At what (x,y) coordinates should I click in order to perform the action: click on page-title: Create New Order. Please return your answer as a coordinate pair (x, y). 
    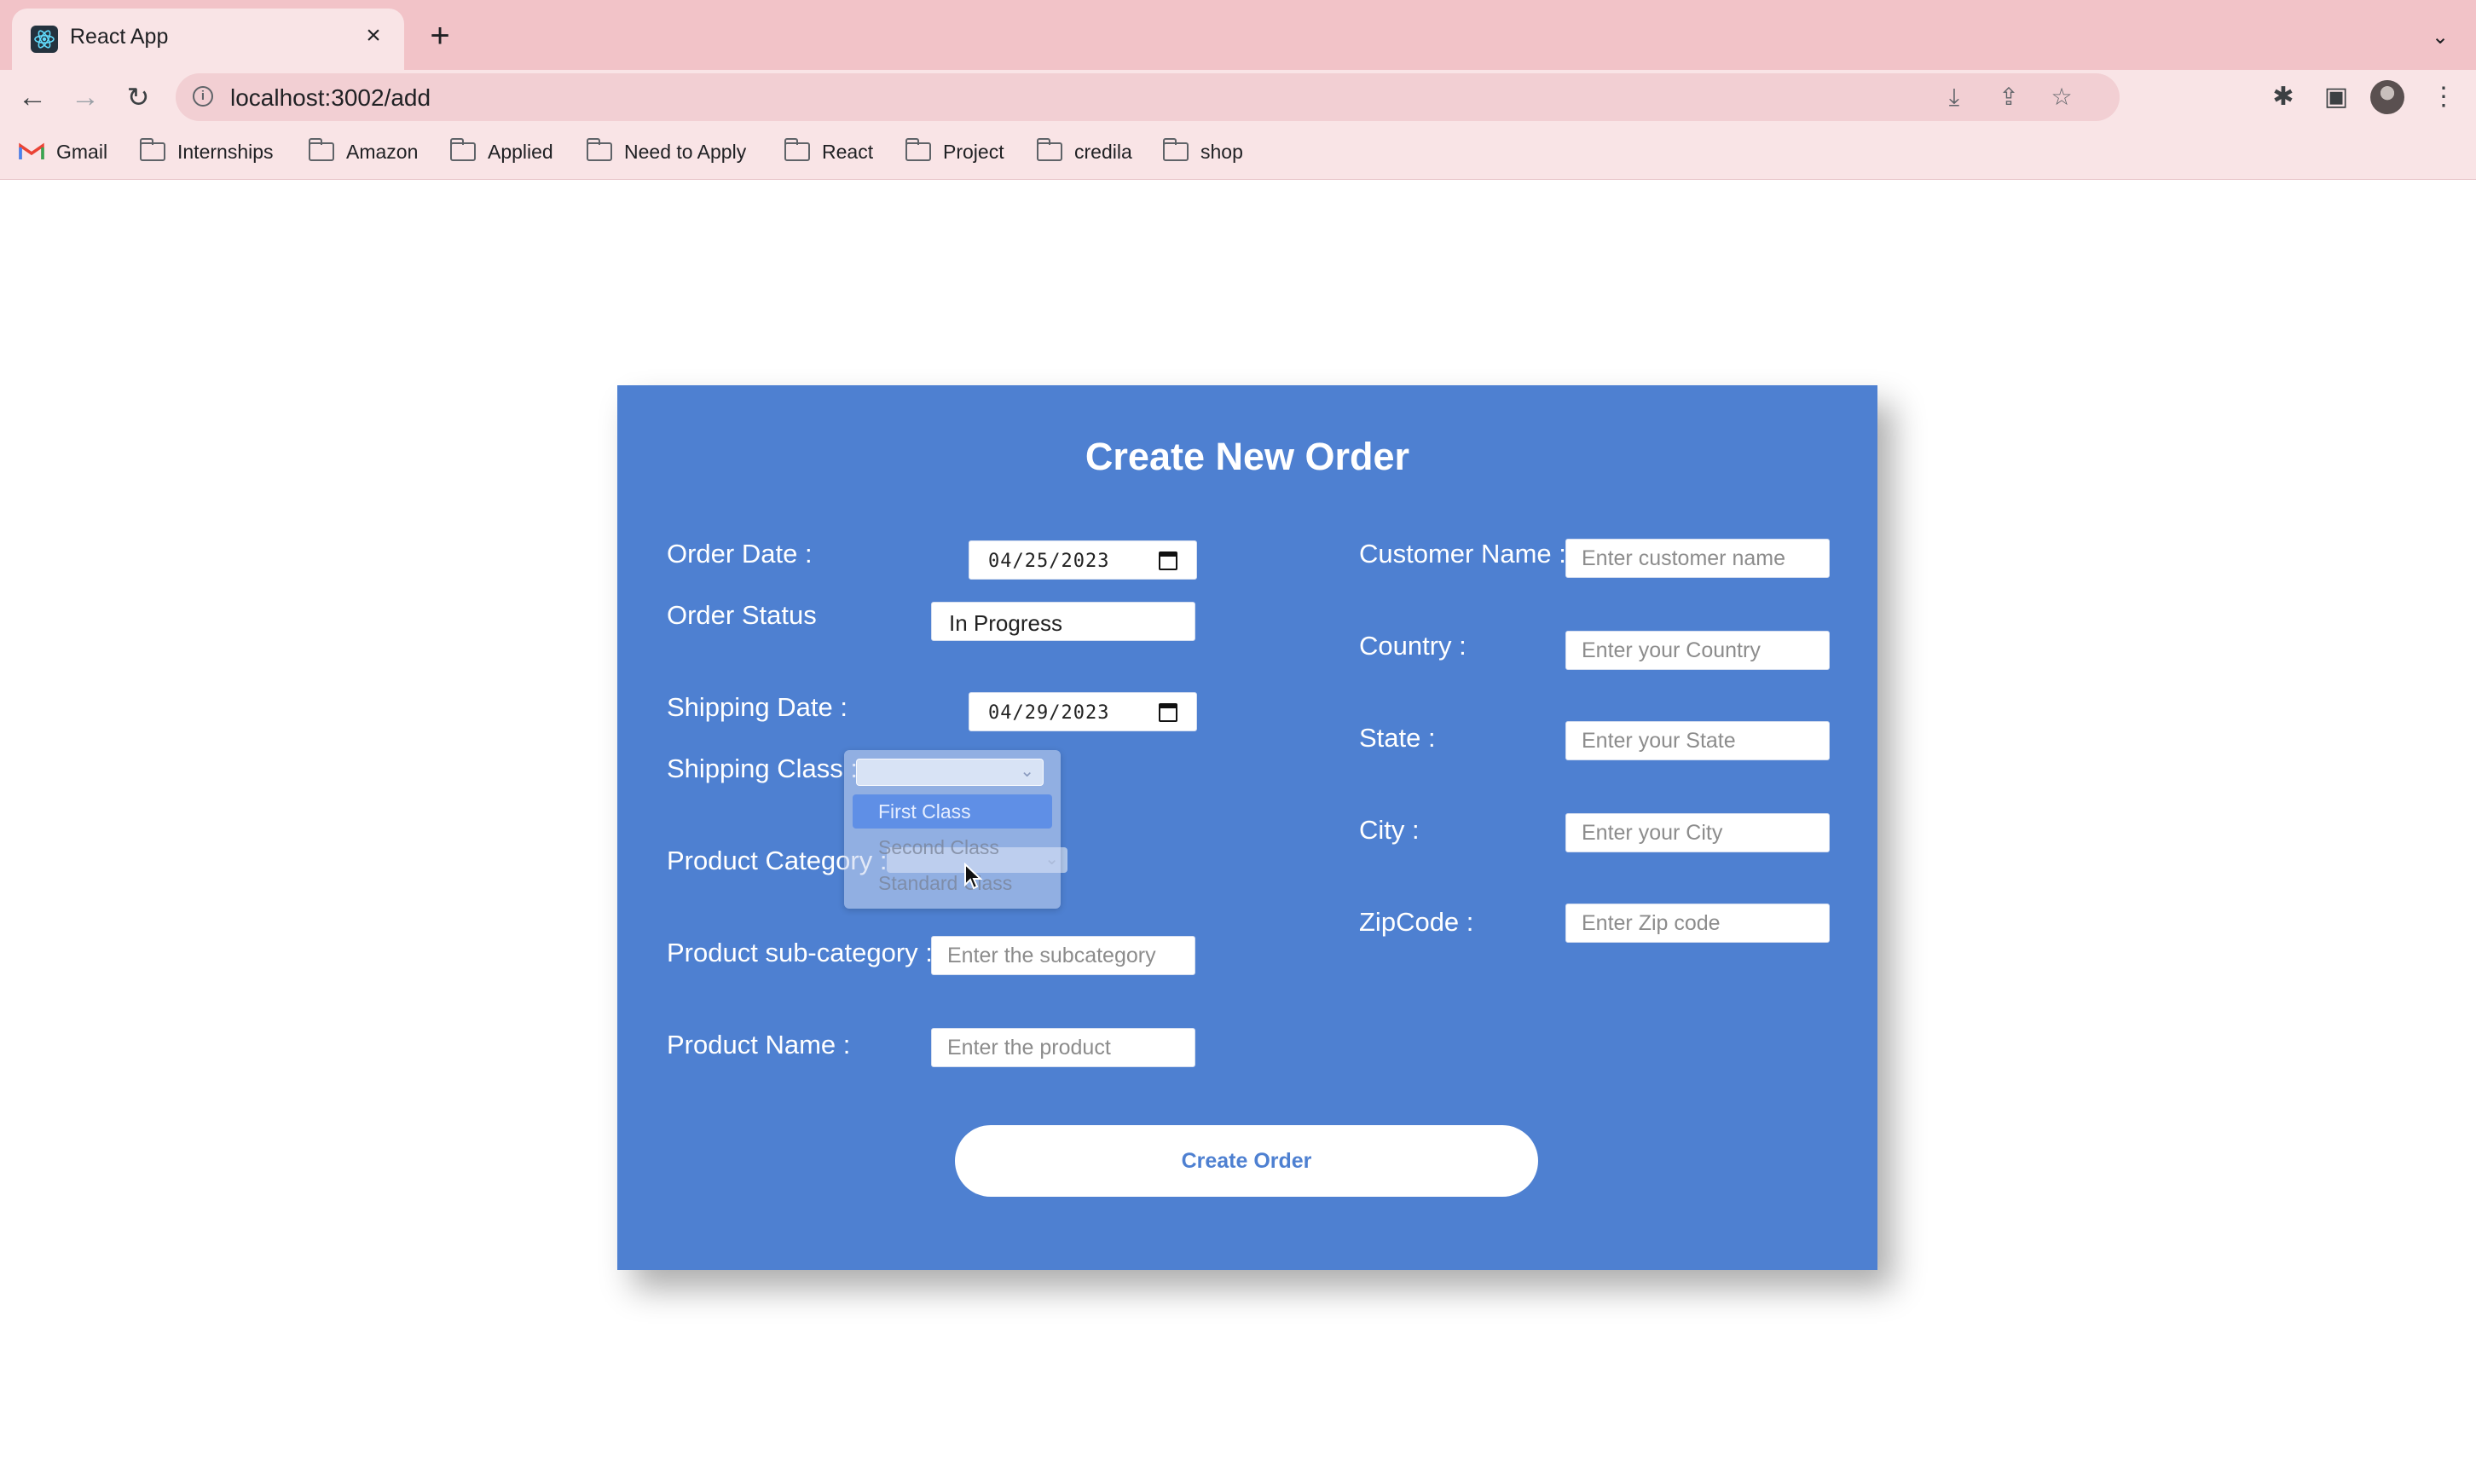
    Looking at the image, I should click on (1247, 456).